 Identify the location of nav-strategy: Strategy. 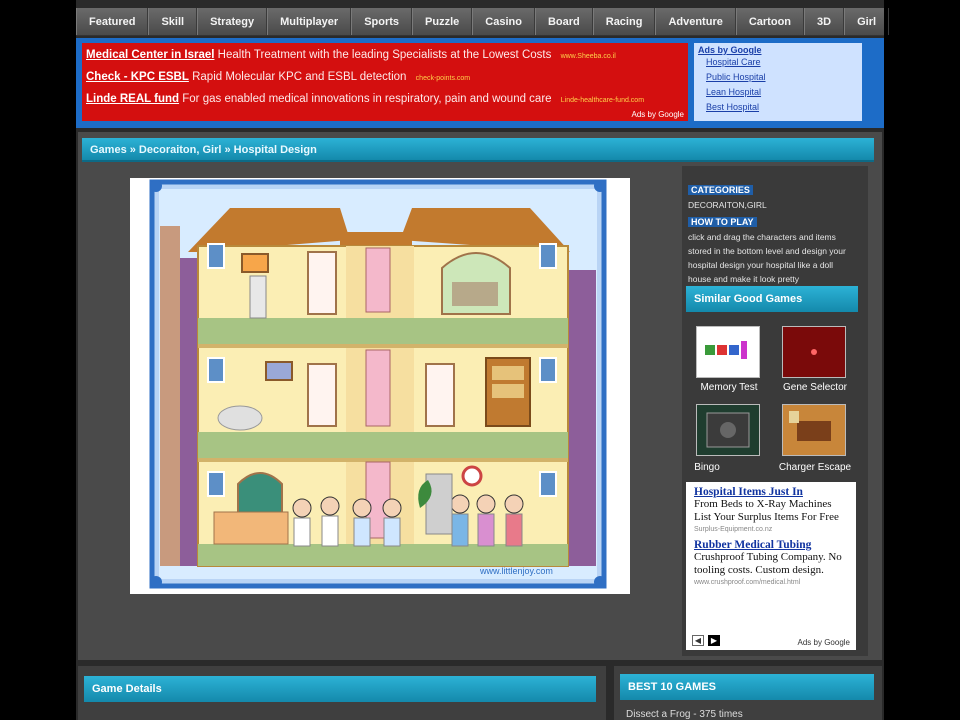
(232, 21).